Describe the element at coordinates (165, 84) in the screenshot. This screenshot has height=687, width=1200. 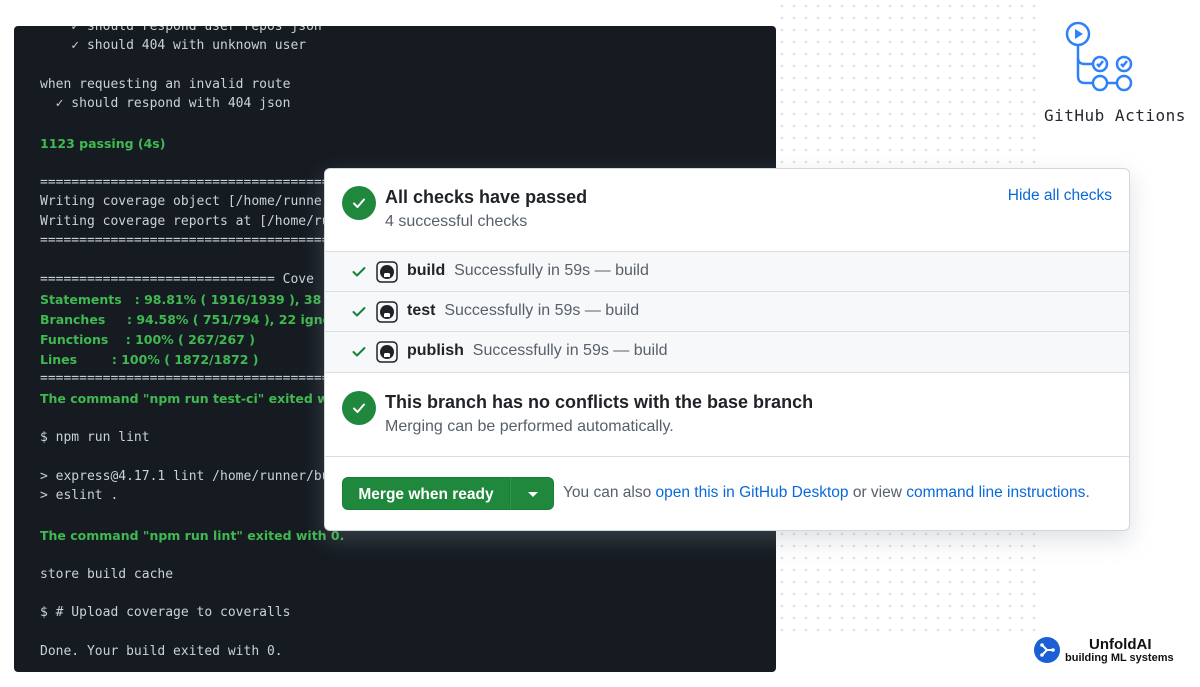
I see `terminal-line: when requesting an invalid route` at that location.